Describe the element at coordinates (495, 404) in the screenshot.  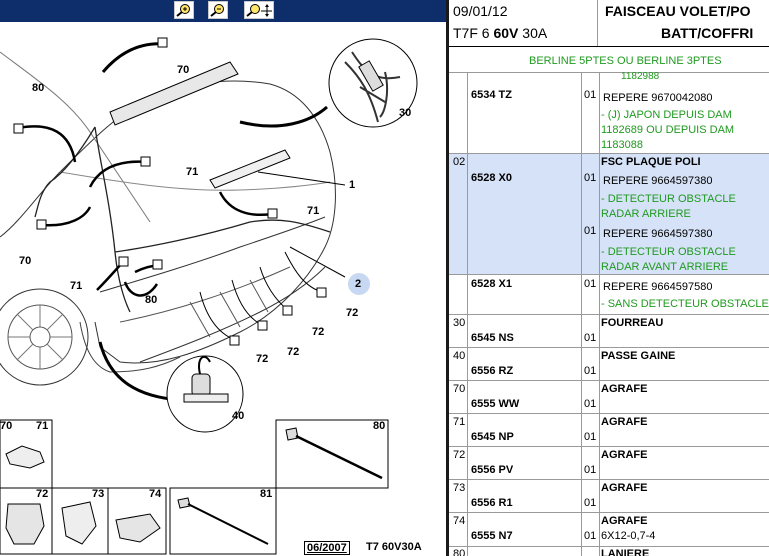
I see `row-ref: 6555 WW` at that location.